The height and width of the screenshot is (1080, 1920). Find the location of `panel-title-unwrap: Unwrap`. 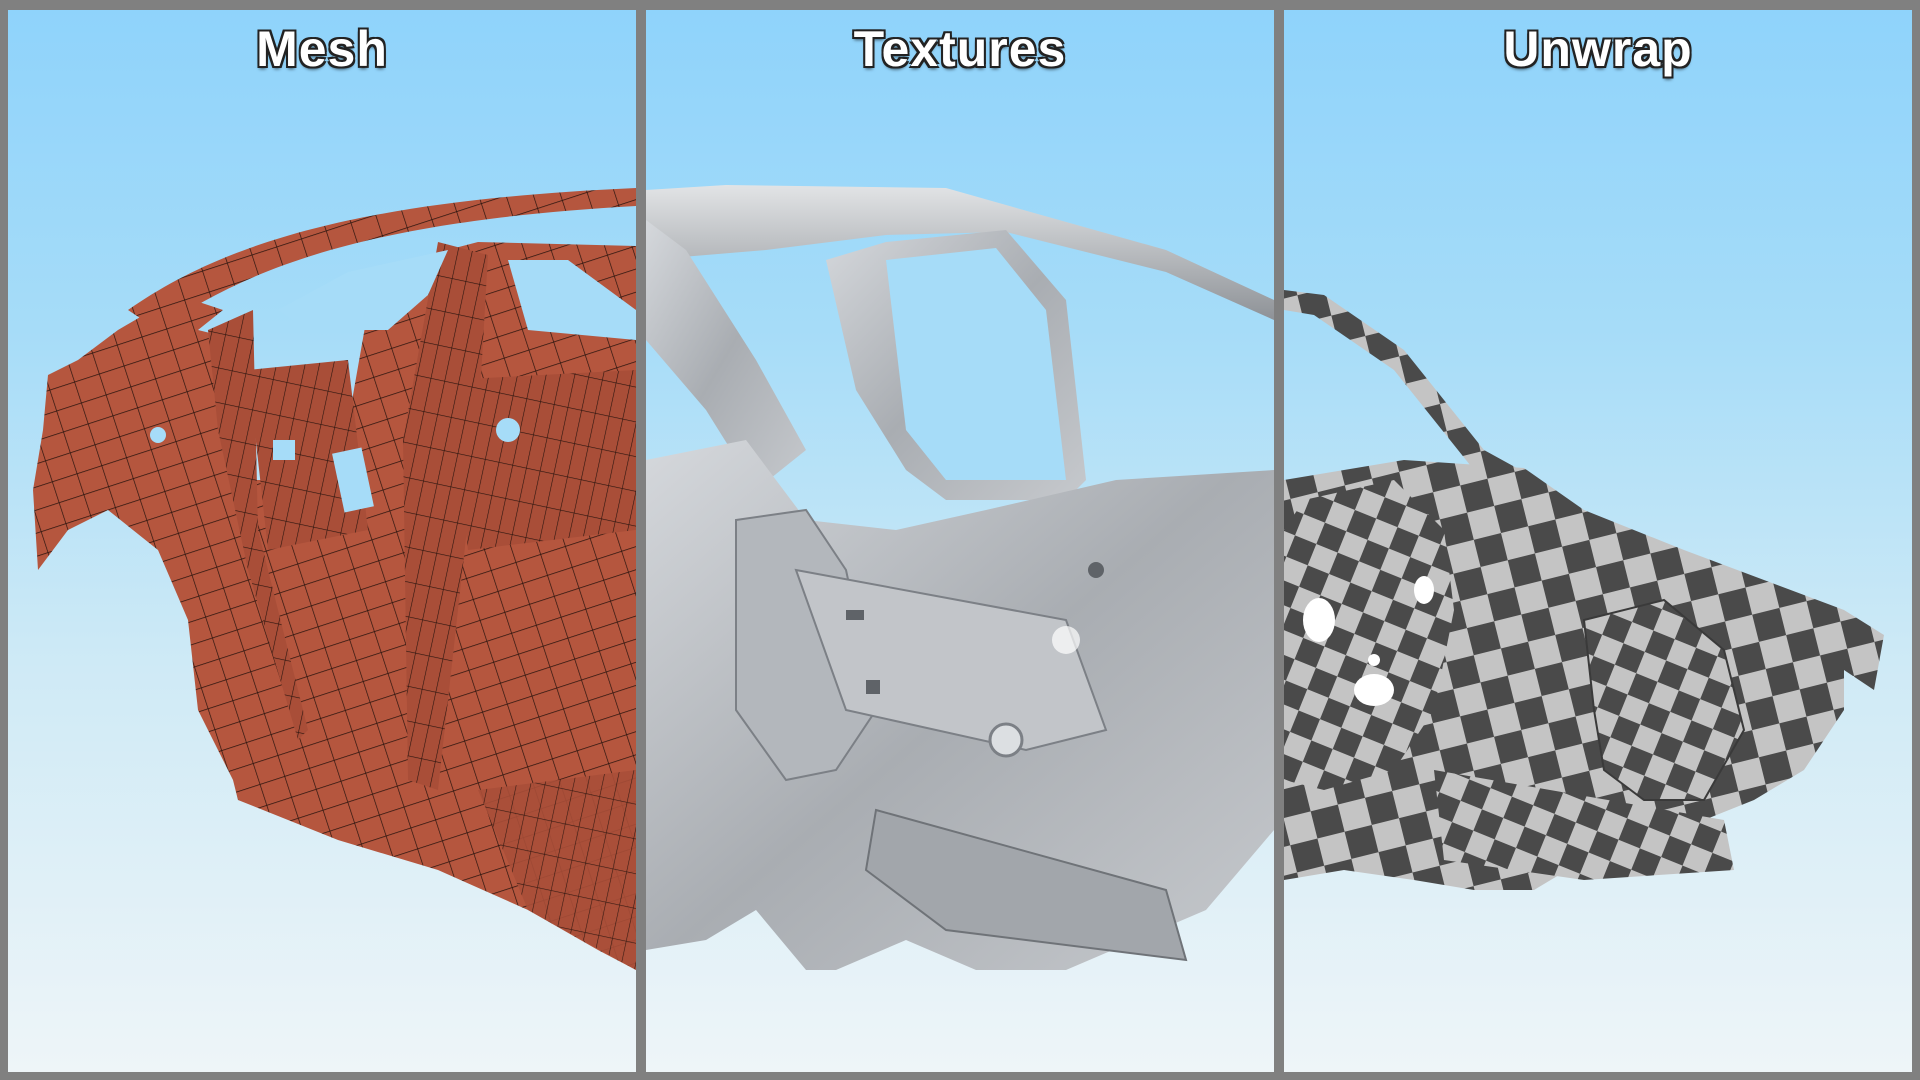

panel-title-unwrap: Unwrap is located at coordinates (1598, 49).